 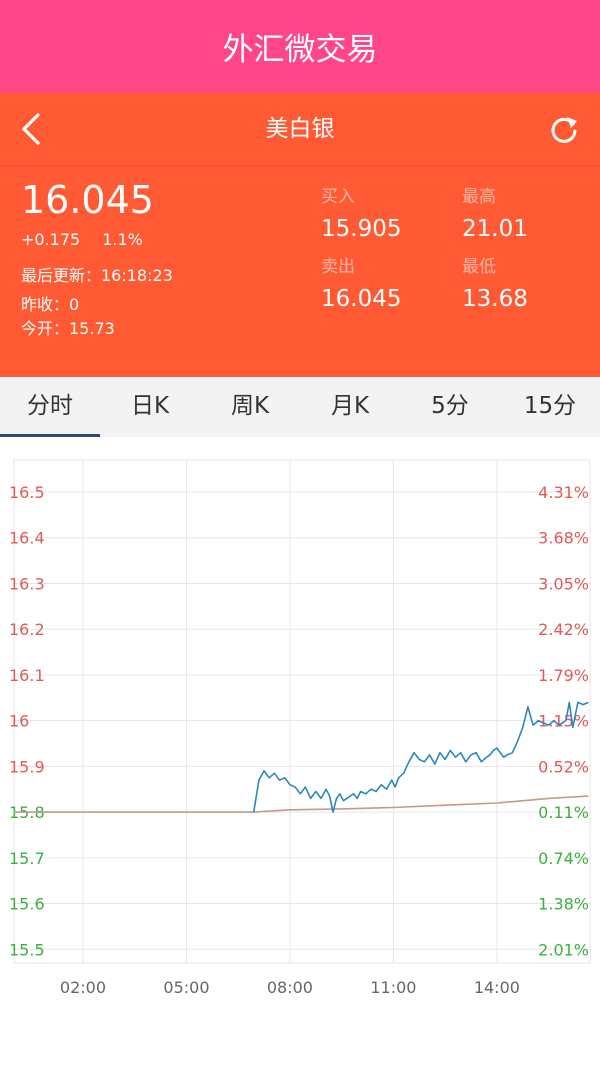 What do you see at coordinates (83, 987) in the screenshot?
I see `x-tick-label: 02:00` at bounding box center [83, 987].